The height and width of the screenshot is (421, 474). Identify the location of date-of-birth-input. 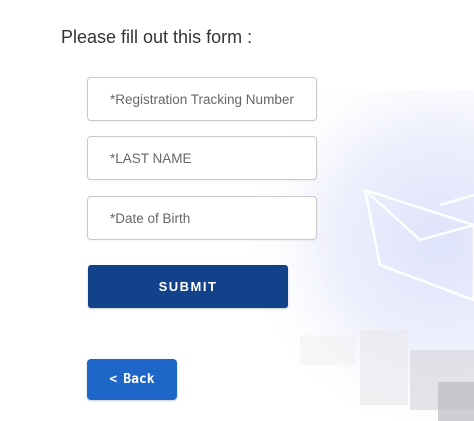
(202, 218).